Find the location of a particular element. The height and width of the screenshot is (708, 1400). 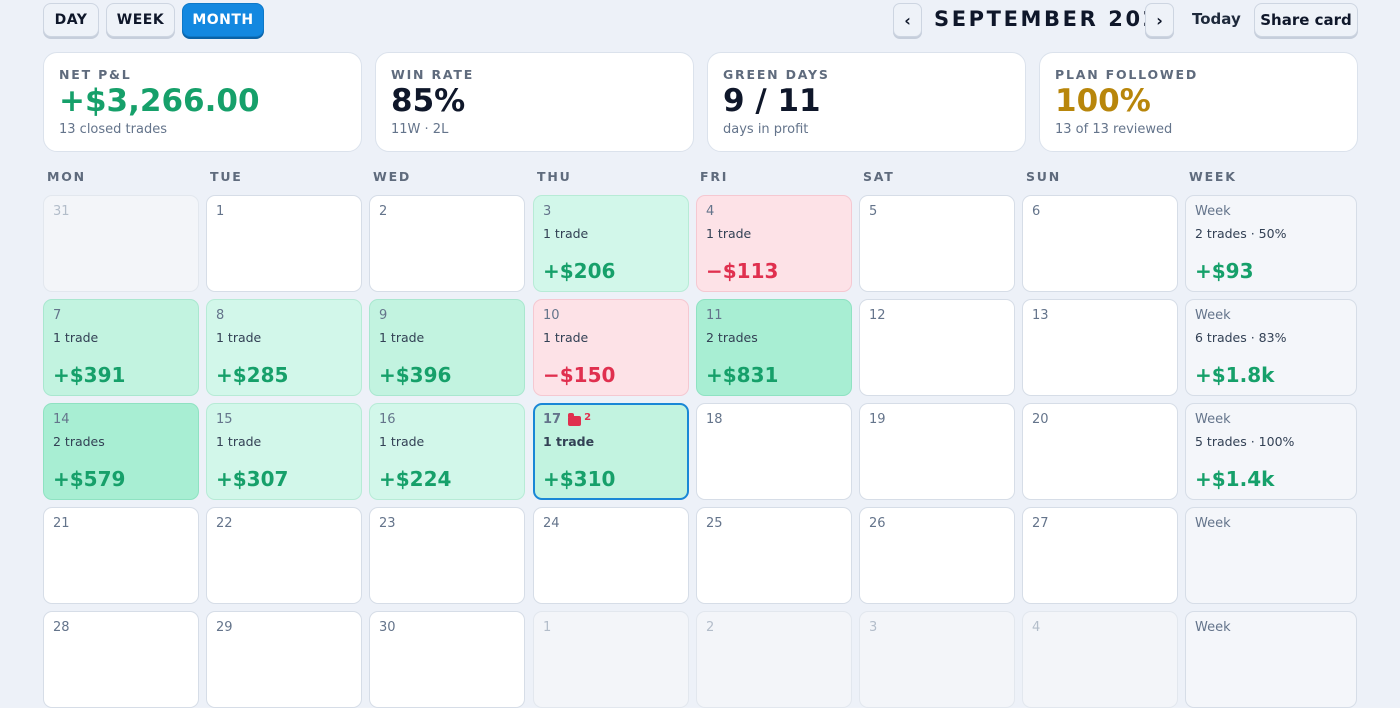

day-number: 13 is located at coordinates (1040, 315).